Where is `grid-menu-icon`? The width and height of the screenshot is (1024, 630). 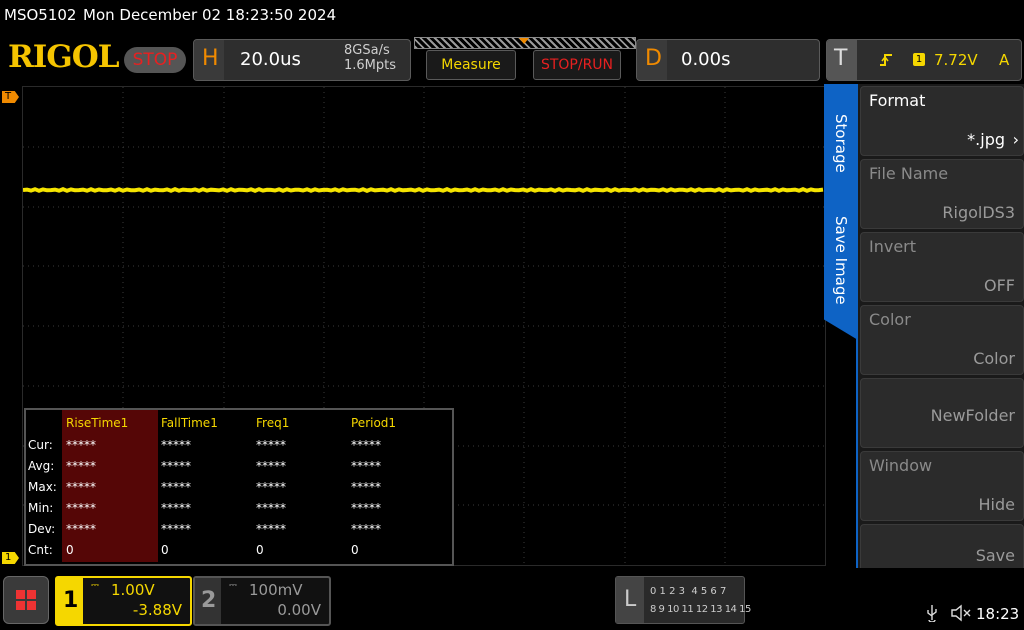 grid-menu-icon is located at coordinates (26, 600).